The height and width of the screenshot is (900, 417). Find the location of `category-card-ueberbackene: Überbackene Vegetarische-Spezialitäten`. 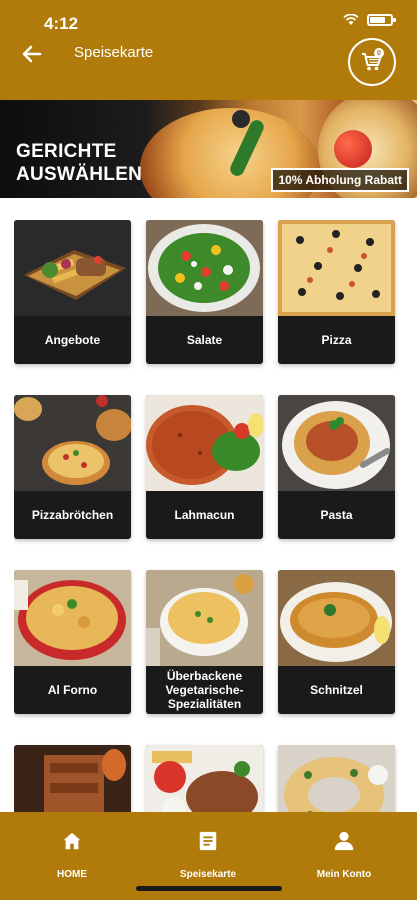

category-card-ueberbackene: Überbackene Vegetarische-Spezialitäten is located at coordinates (204, 642).